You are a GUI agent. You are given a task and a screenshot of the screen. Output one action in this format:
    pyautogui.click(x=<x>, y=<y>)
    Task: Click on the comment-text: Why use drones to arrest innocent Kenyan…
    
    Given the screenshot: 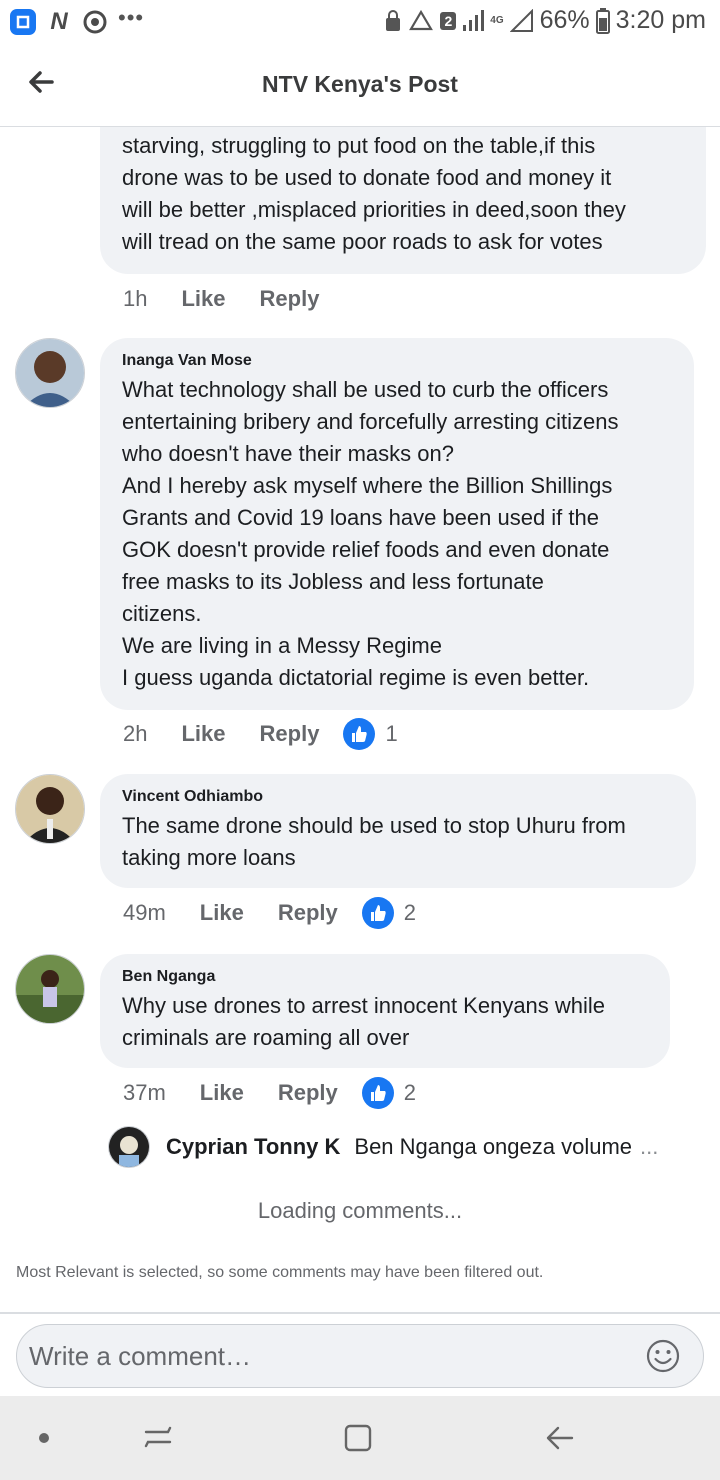 What is the action you would take?
    pyautogui.click(x=364, y=1021)
    